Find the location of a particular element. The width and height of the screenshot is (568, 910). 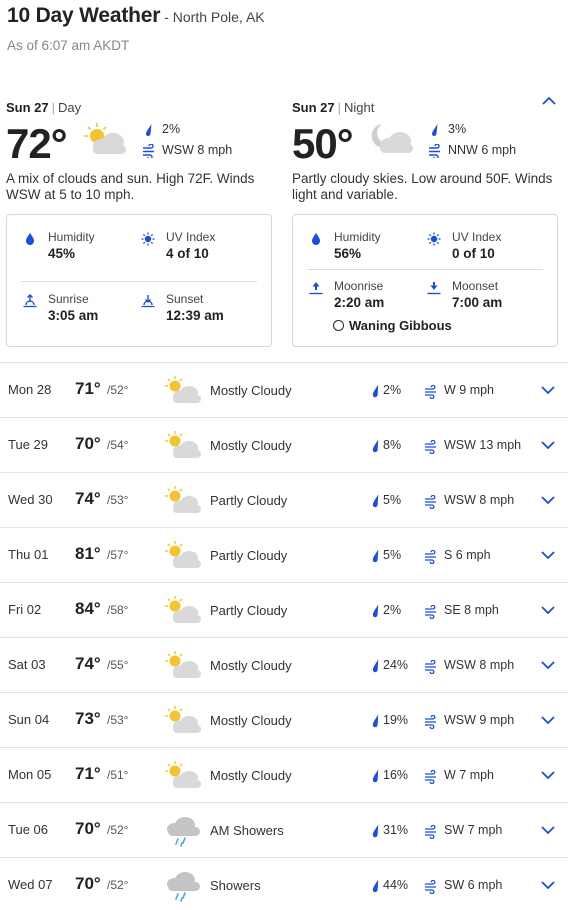

wind-speed: WSW 9 mph is located at coordinates (469, 721).